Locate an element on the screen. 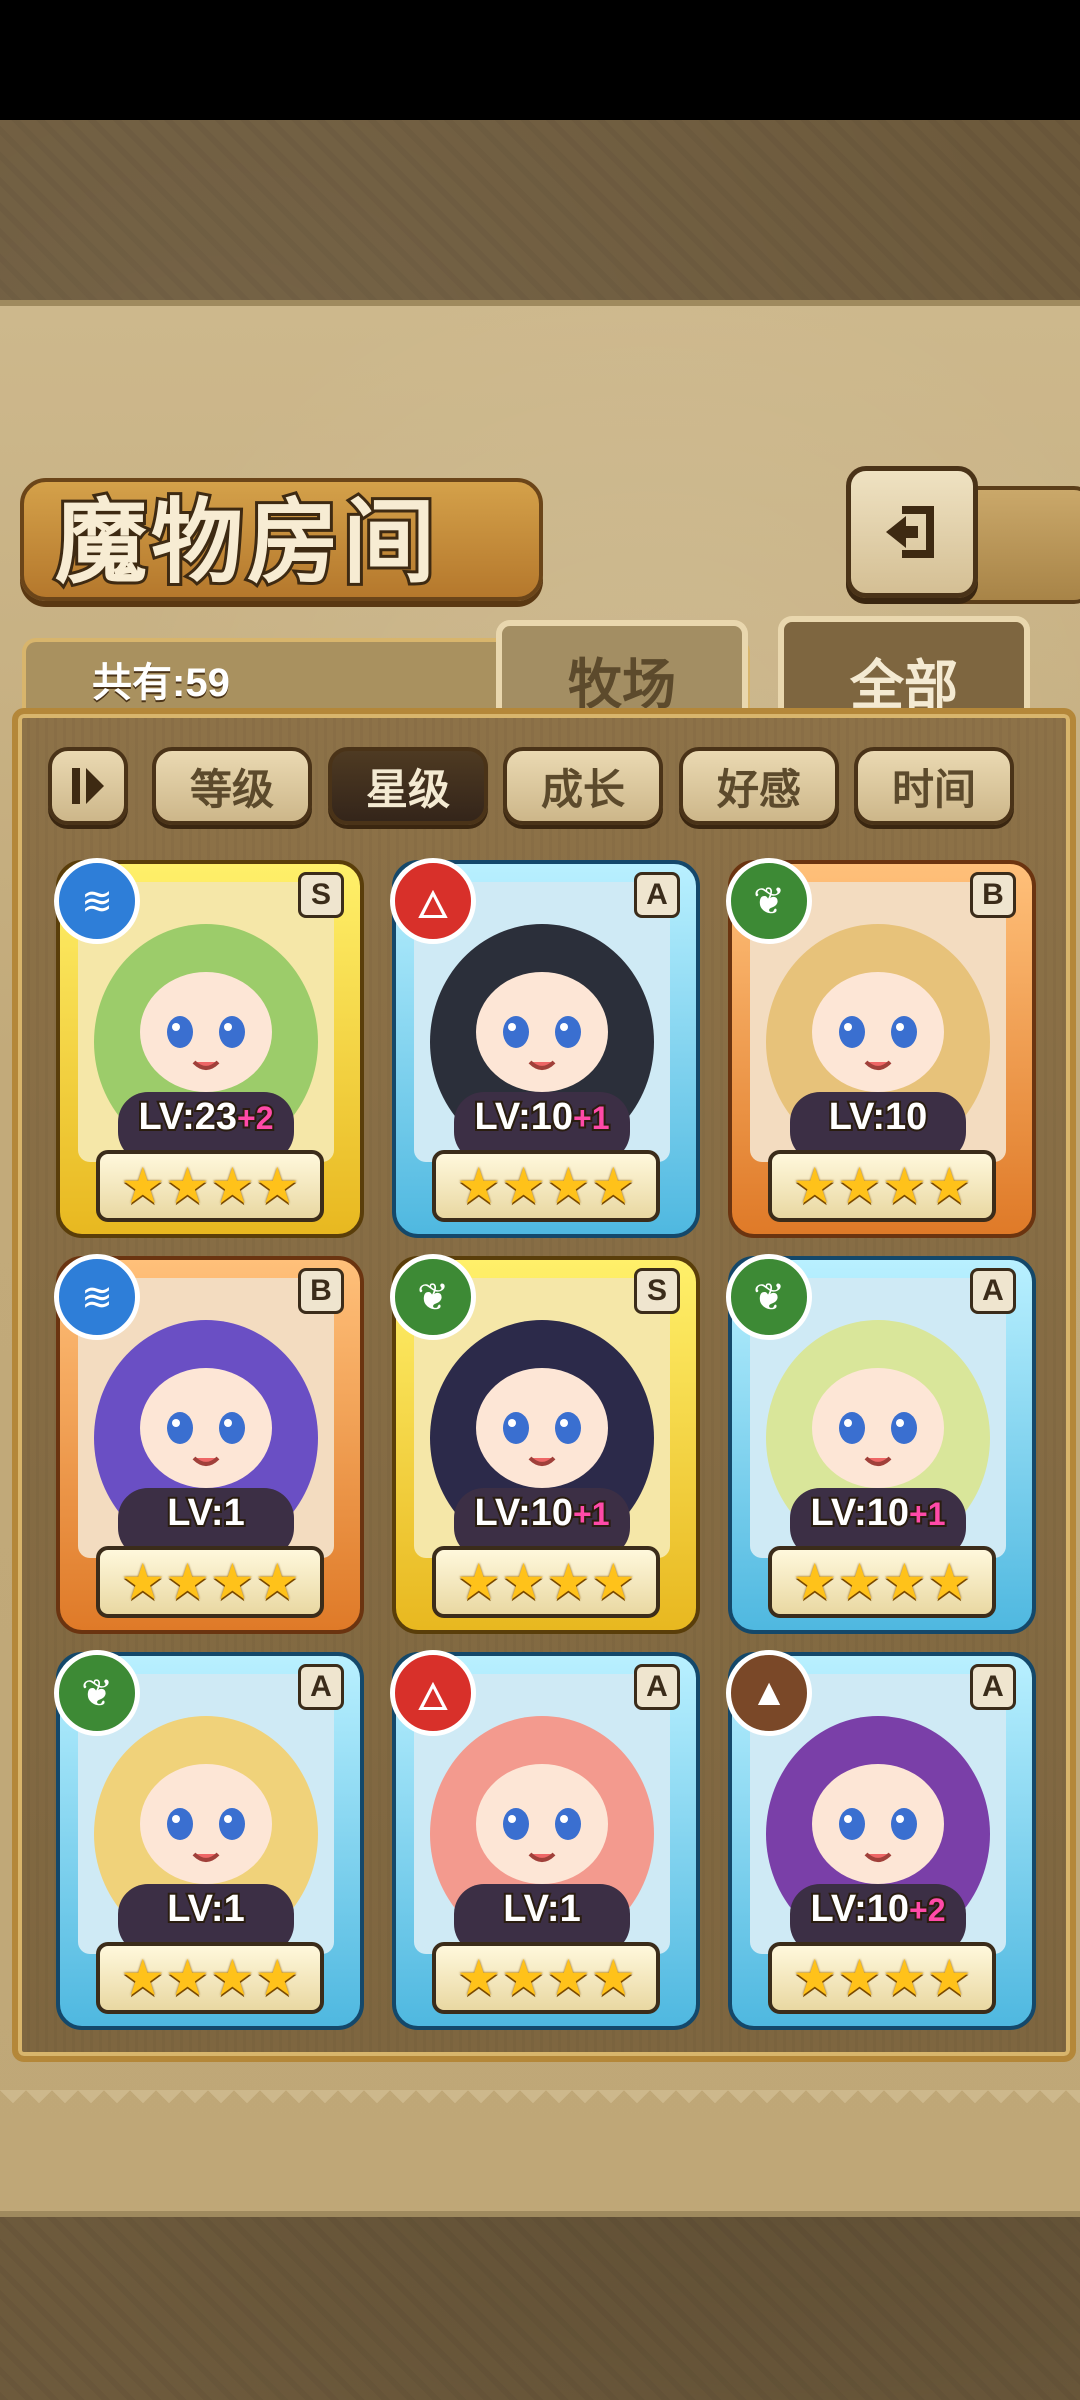 This screenshot has height=2400, width=1080. sort-growth-button: 成长 is located at coordinates (583, 786).